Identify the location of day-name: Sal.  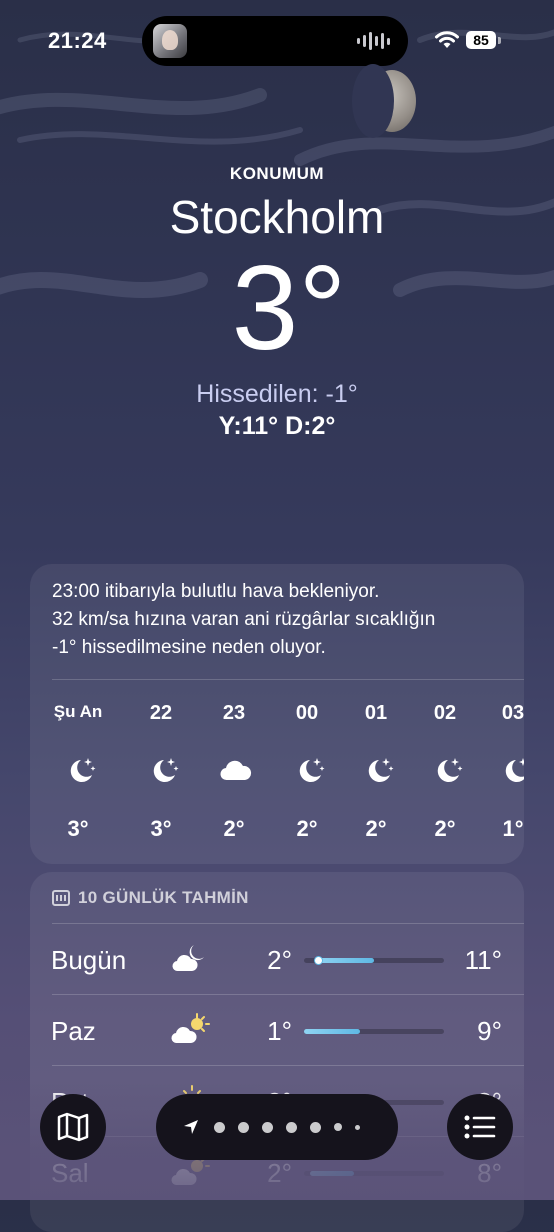
(70, 1173).